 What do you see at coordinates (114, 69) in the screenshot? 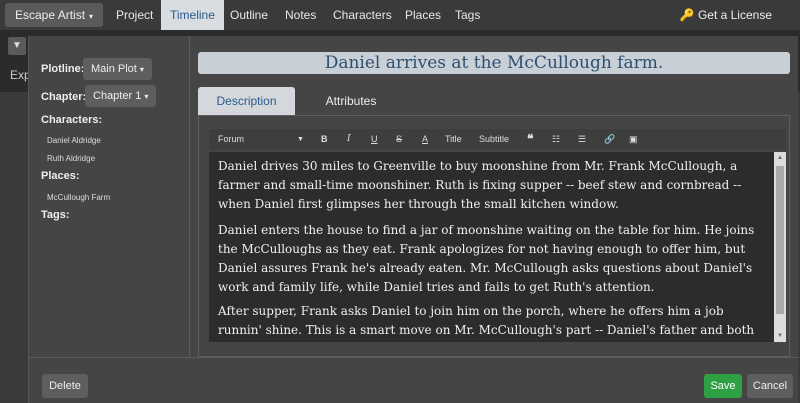
I see `plotline-value: Main Plot` at bounding box center [114, 69].